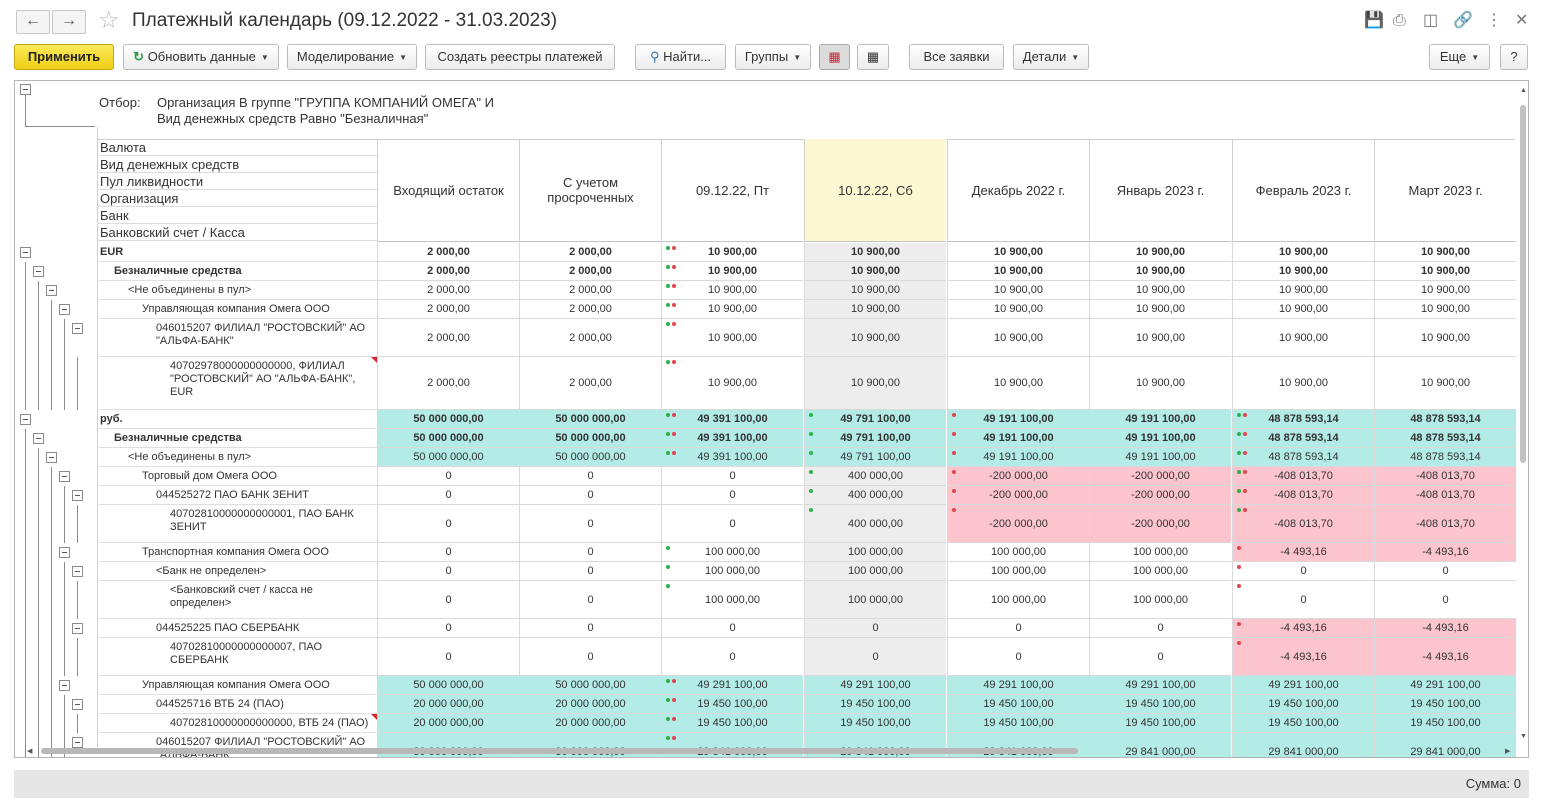 This screenshot has width=1548, height=809. What do you see at coordinates (875, 495) in the screenshot?
I see `value-cell: 400 000,00` at bounding box center [875, 495].